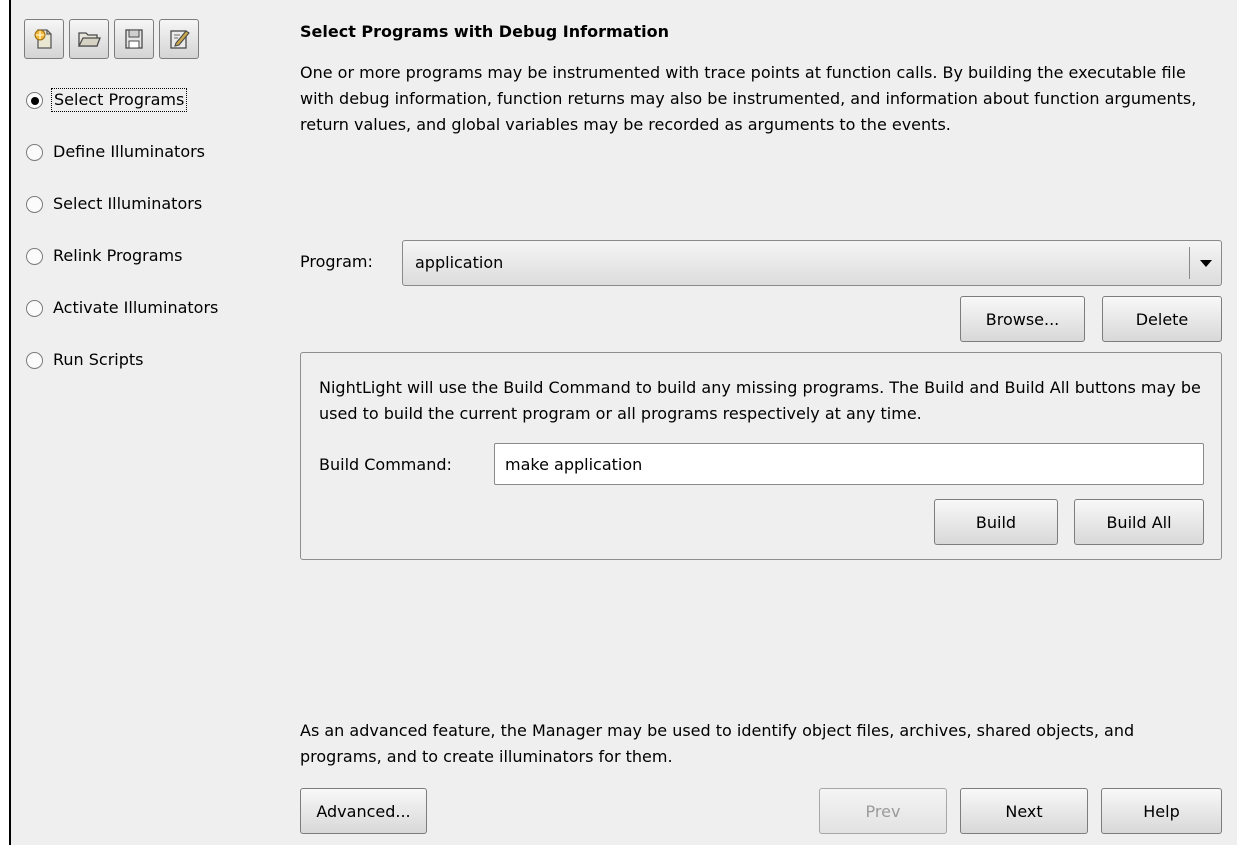 Image resolution: width=1237 pixels, height=845 pixels. Describe the element at coordinates (1024, 811) in the screenshot. I see `next-button: Next` at that location.